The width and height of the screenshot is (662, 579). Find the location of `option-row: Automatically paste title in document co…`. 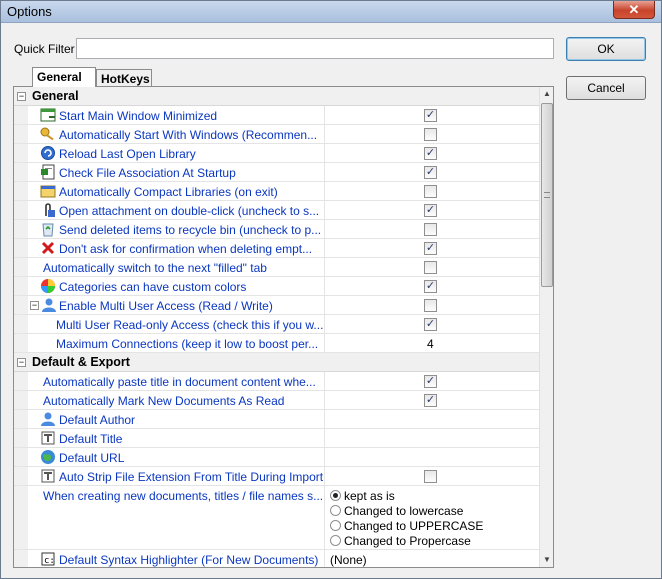

option-row: Automatically paste title in document co… is located at coordinates (276, 381).